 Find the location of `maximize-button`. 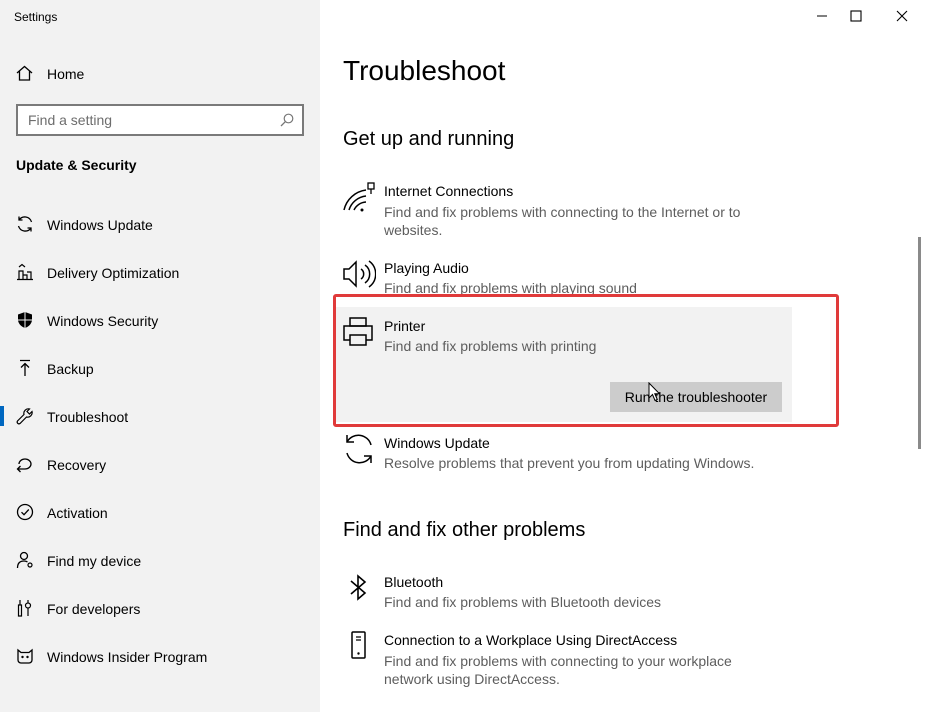

maximize-button is located at coordinates (856, 16).